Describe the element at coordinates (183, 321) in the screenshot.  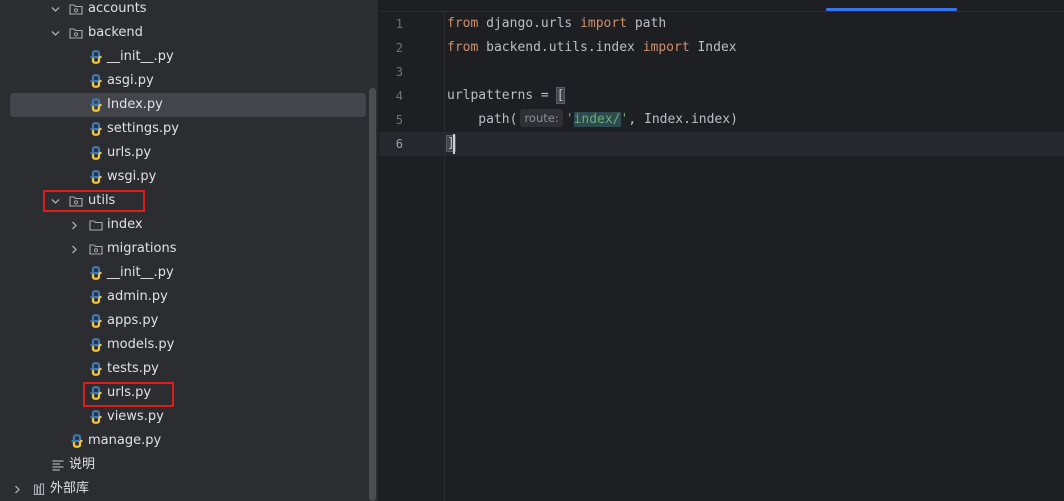
I see `tree-file-apps: apps.py` at that location.